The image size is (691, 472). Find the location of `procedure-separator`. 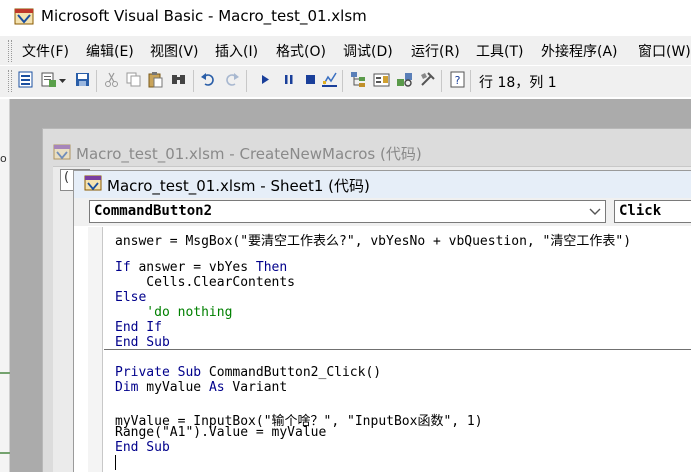

procedure-separator is located at coordinates (397, 349).